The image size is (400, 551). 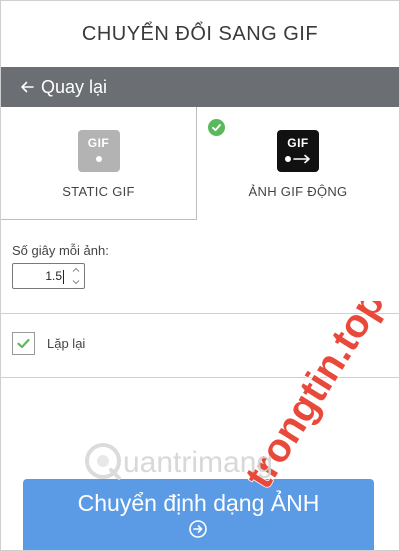 What do you see at coordinates (76, 276) in the screenshot?
I see `number-spinner` at bounding box center [76, 276].